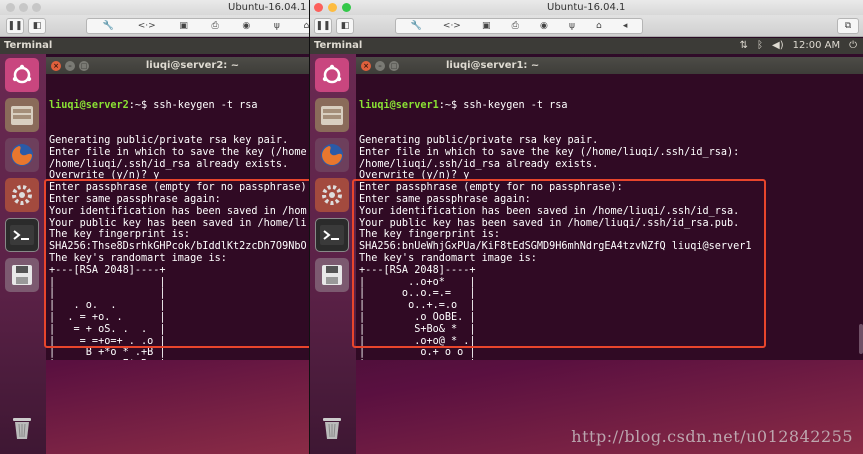  Describe the element at coordinates (816, 46) in the screenshot. I see `panel-clock: 12:00 AM` at that location.